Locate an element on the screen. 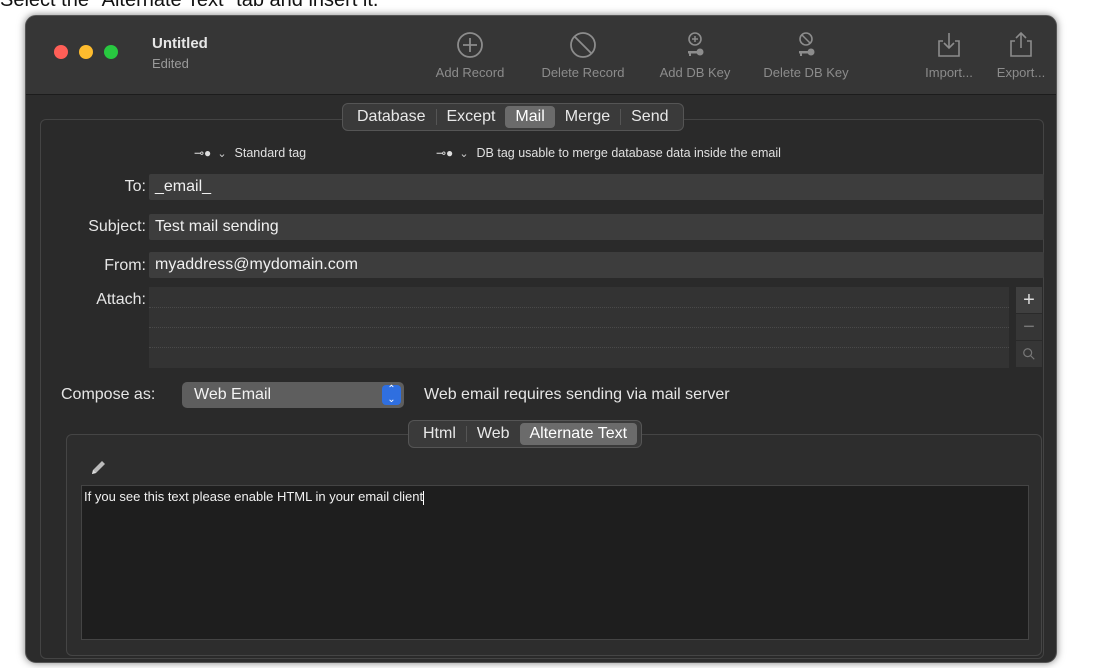 Image resolution: width=1094 pixels, height=668 pixels. from-field: myaddress@mydomain.com is located at coordinates (596, 265).